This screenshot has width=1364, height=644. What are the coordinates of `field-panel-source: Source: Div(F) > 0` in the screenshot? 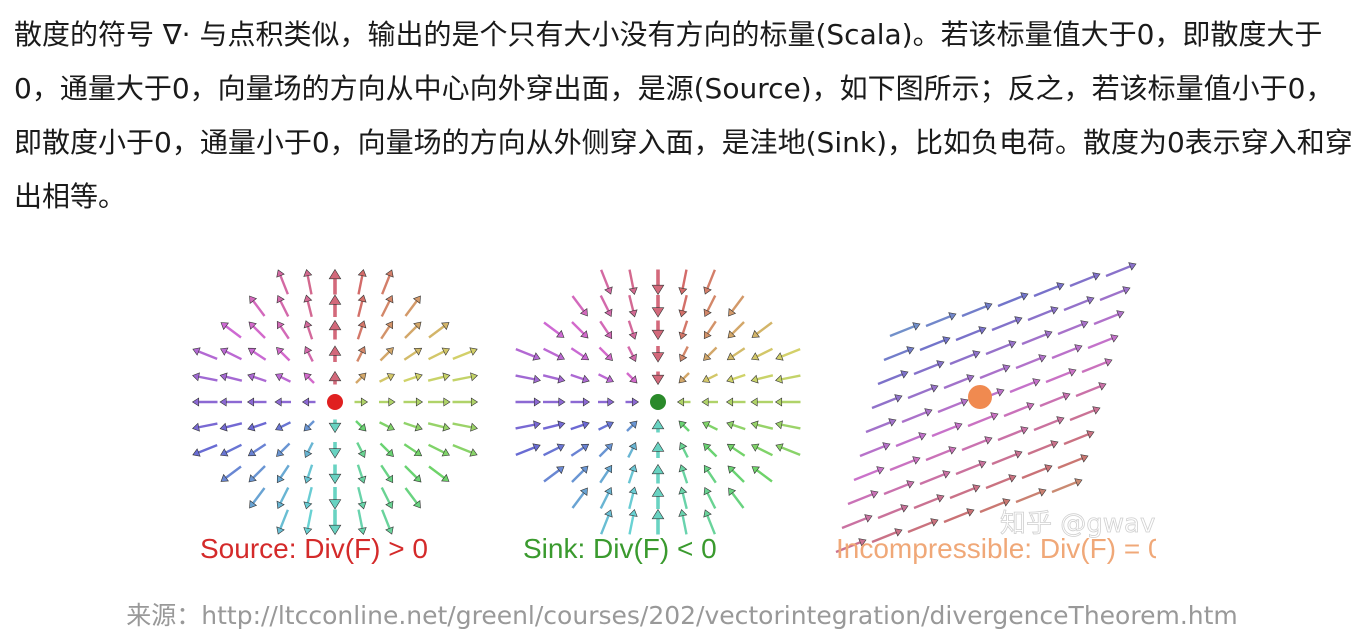 It's located at (335, 416).